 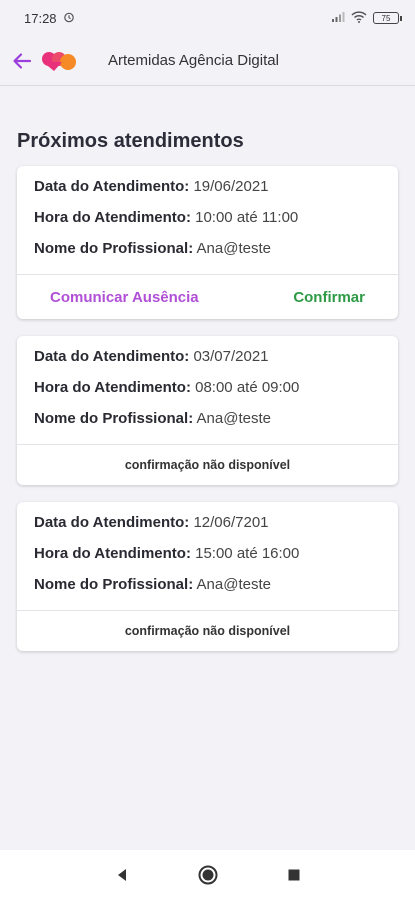 I want to click on date-value: 19/06/2021, so click(x=231, y=186).